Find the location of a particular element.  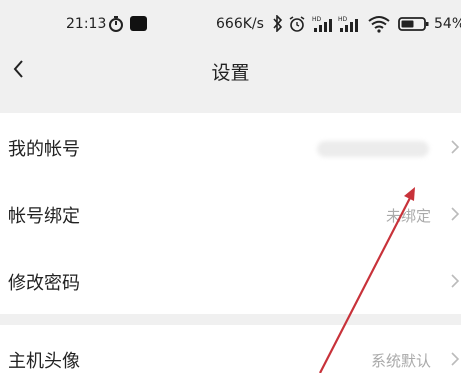

alarm-icon is located at coordinates (297, 24).